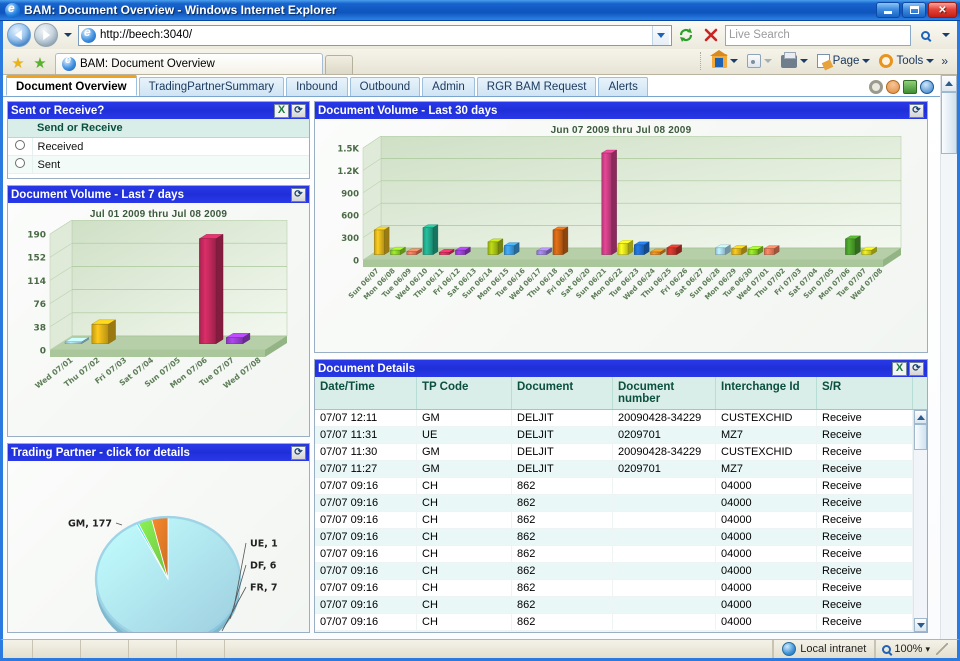 This screenshot has height=661, width=960. Describe the element at coordinates (19, 163) in the screenshot. I see `radio-sent` at that location.